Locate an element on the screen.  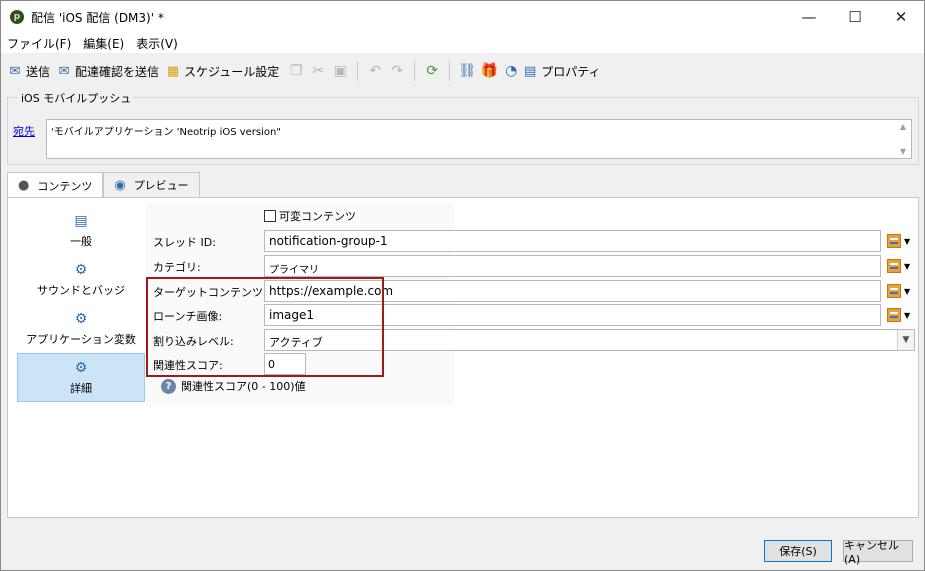
title-bar: p 配信 'iOS 配信 (DM3)' * — ☐ ✕ is located at coordinates (462, 17).